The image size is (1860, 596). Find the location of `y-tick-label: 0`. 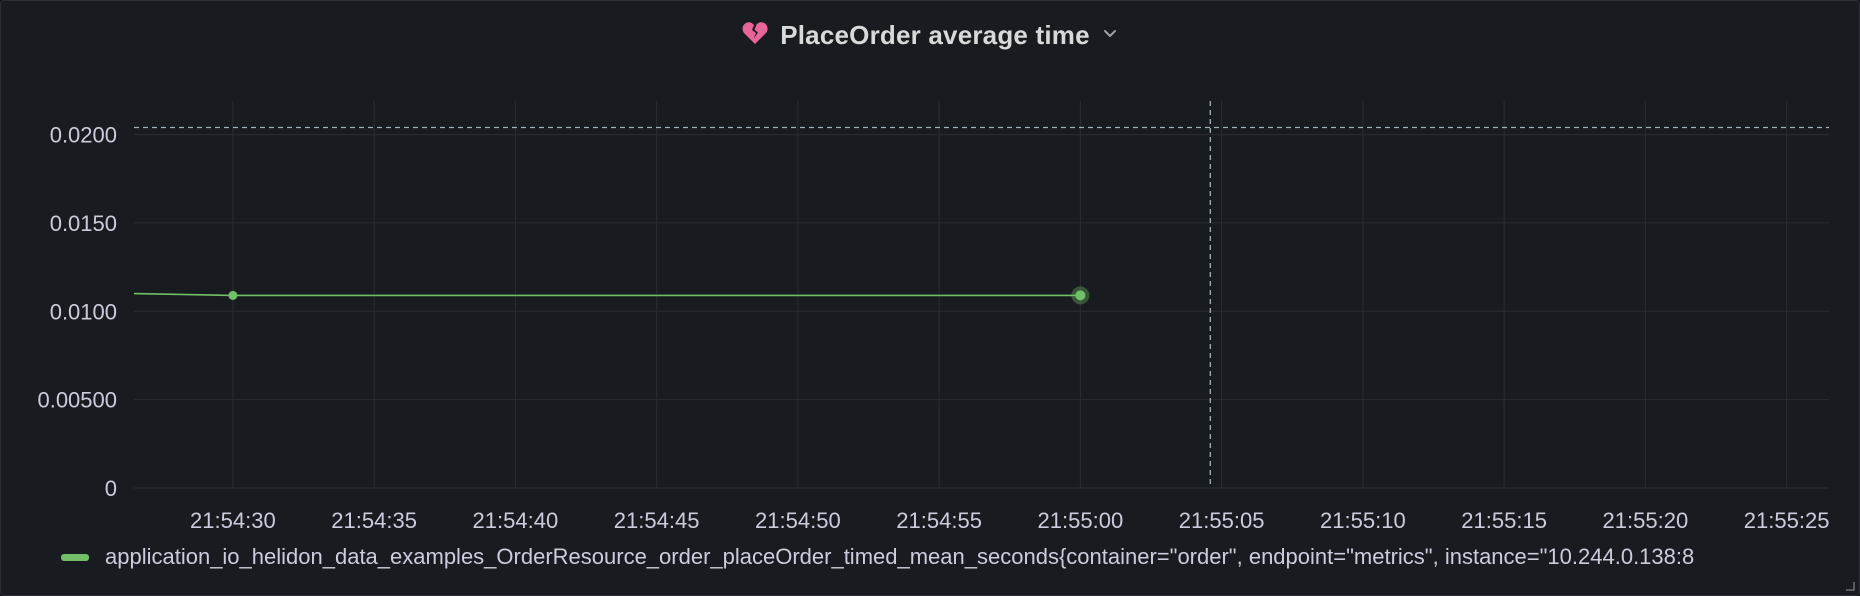

y-tick-label: 0 is located at coordinates (111, 488).